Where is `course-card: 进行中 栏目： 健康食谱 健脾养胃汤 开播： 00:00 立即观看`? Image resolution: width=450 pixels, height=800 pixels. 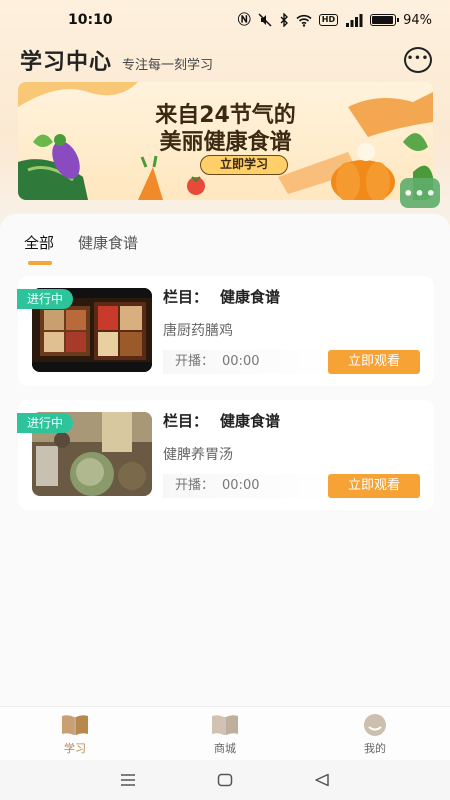 course-card: 进行中 栏目： 健康食谱 健脾养胃汤 开播： 00:00 立即观看 is located at coordinates (225, 455).